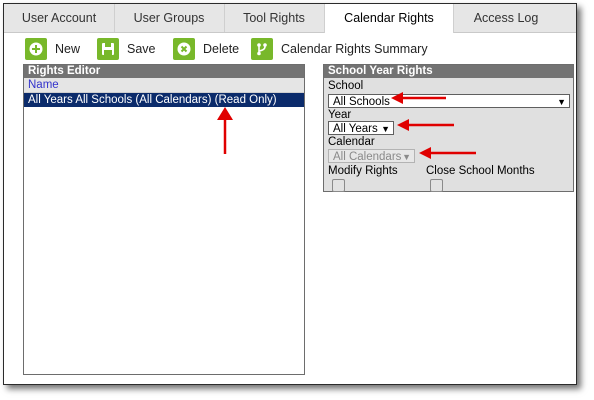  Describe the element at coordinates (346, 86) in the screenshot. I see `school-label: School` at that location.